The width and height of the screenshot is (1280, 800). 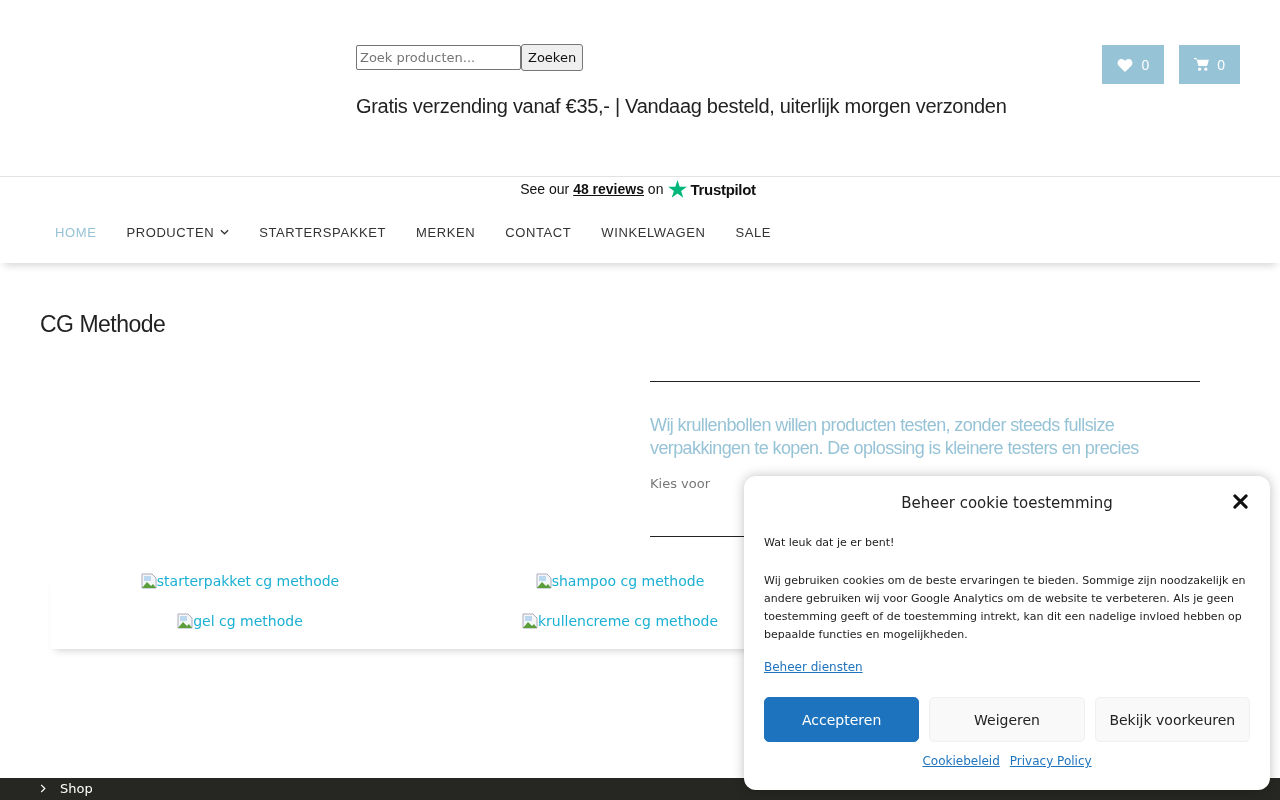 I want to click on dialog-button: Accepteren, so click(x=842, y=719).